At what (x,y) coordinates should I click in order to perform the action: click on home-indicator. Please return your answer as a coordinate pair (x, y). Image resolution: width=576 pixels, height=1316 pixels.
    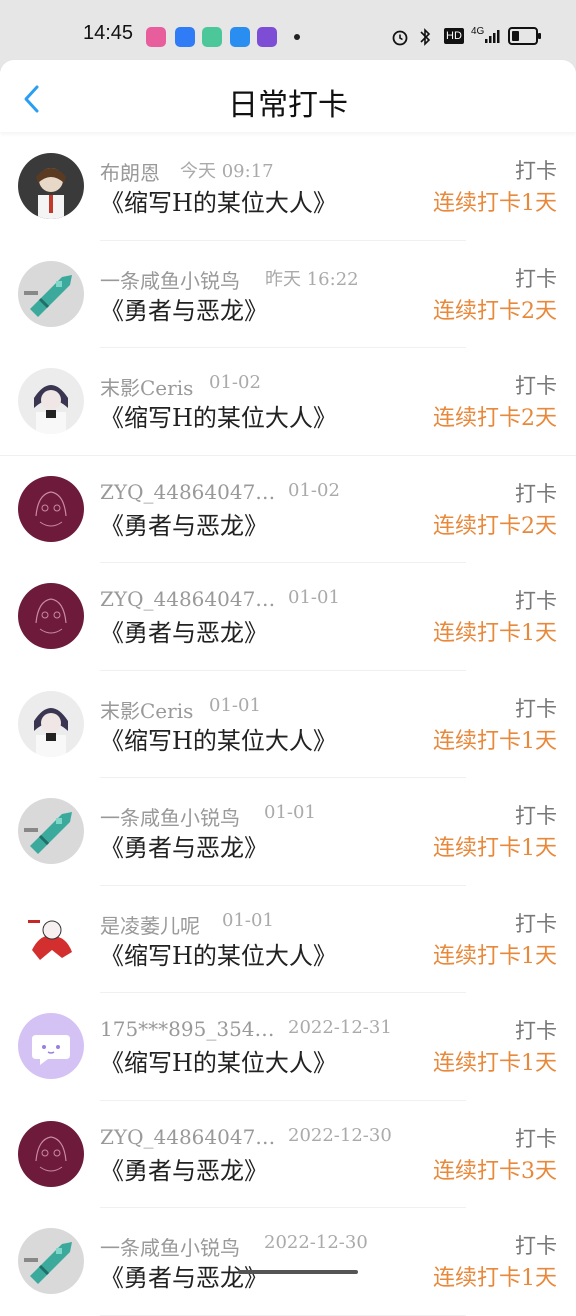
    Looking at the image, I should click on (298, 1272).